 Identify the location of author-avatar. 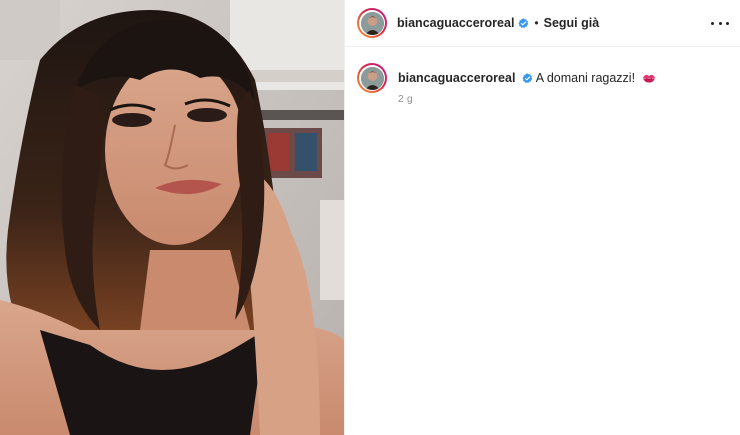
(372, 23).